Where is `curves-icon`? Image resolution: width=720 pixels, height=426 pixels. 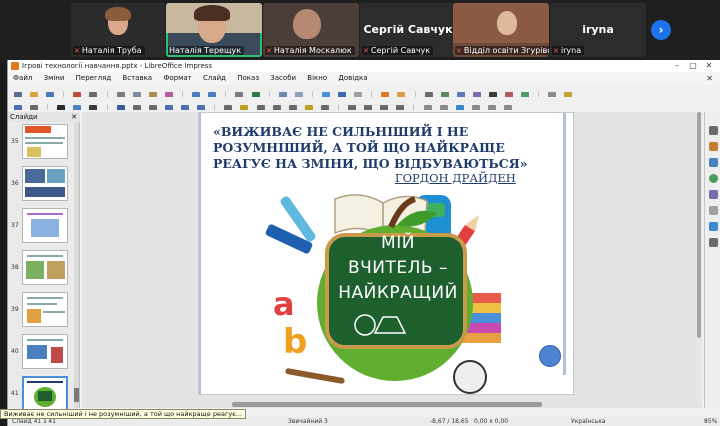 curves-icon is located at coordinates (185, 107).